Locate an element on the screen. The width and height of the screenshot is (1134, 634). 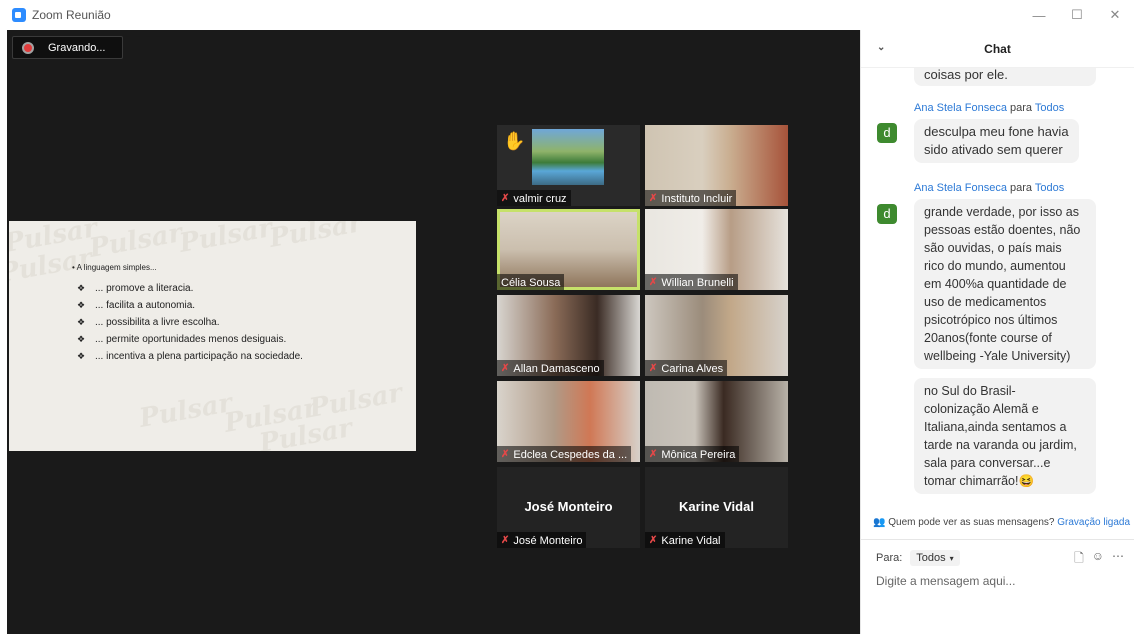
visibility-question: Quem pode ver as suas mensagens? is located at coordinates (971, 522).